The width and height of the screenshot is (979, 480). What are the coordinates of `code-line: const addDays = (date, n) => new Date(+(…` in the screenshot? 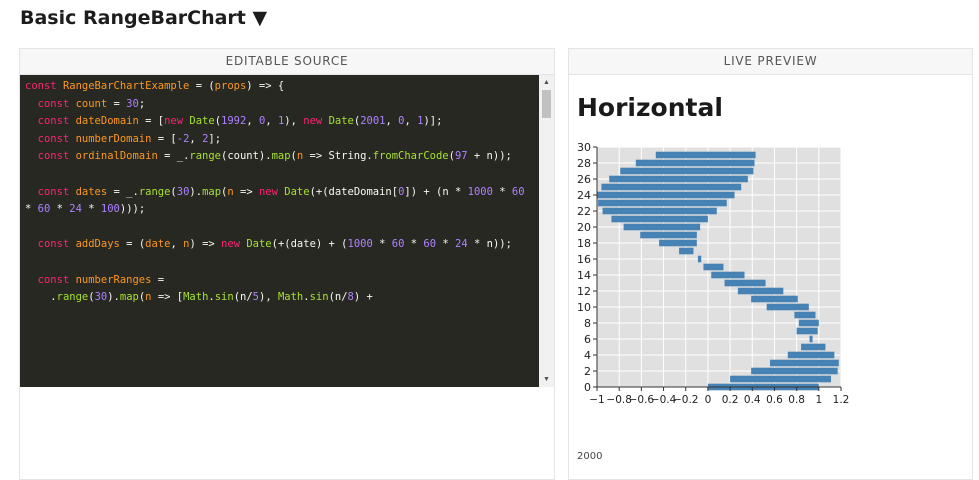 It's located at (281, 245).